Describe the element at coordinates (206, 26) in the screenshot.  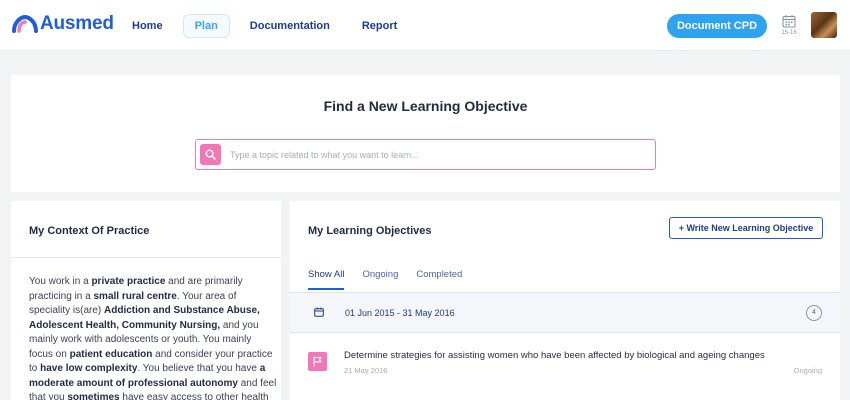
I see `nav-plan: Plan` at that location.